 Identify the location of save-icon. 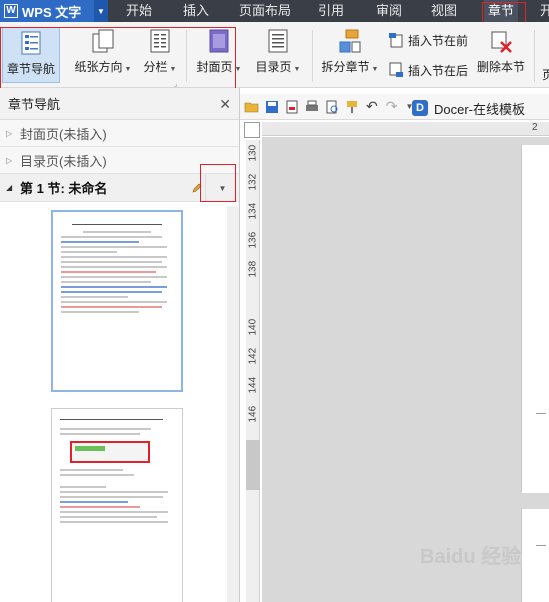
(272, 107).